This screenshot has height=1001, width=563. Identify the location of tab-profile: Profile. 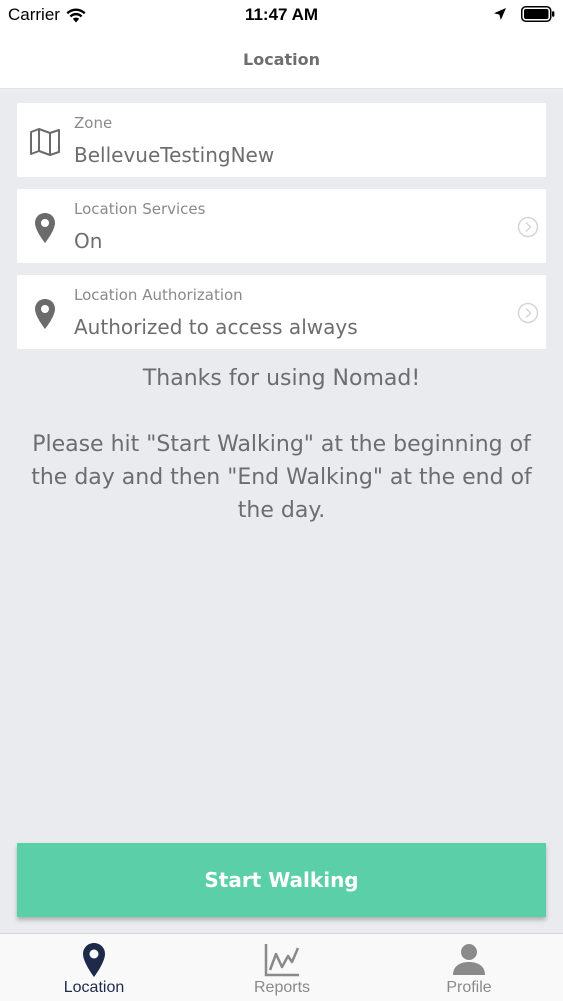
(469, 967).